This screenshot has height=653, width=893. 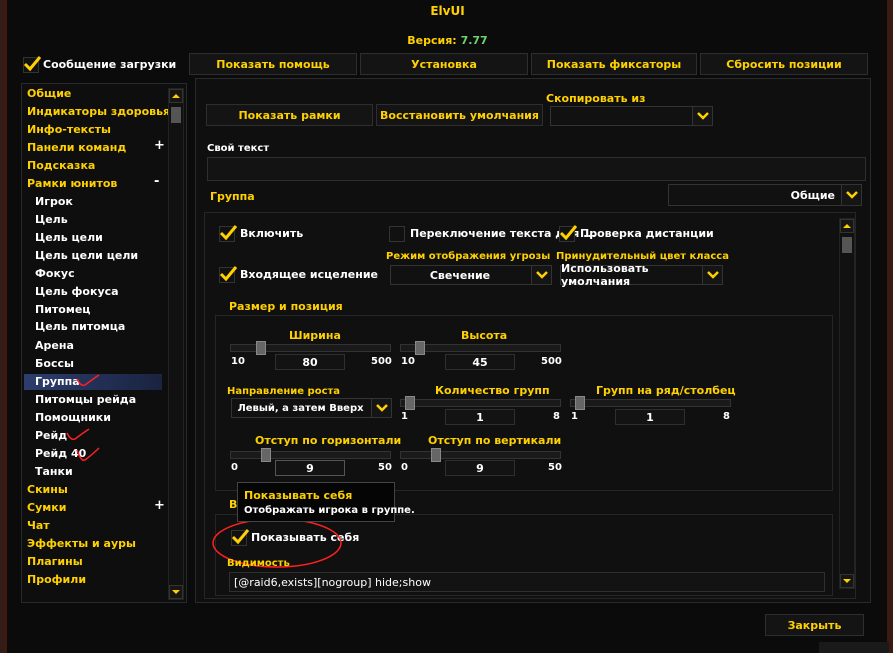 I want to click on h-spacing-value-input: 9, so click(x=310, y=468).